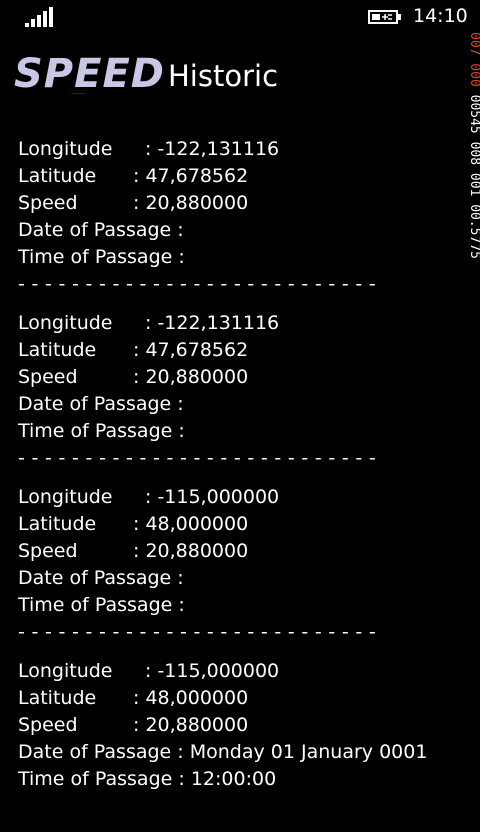  Describe the element at coordinates (473, 59) in the screenshot. I see `debug-counter-part1: 007 000` at that location.